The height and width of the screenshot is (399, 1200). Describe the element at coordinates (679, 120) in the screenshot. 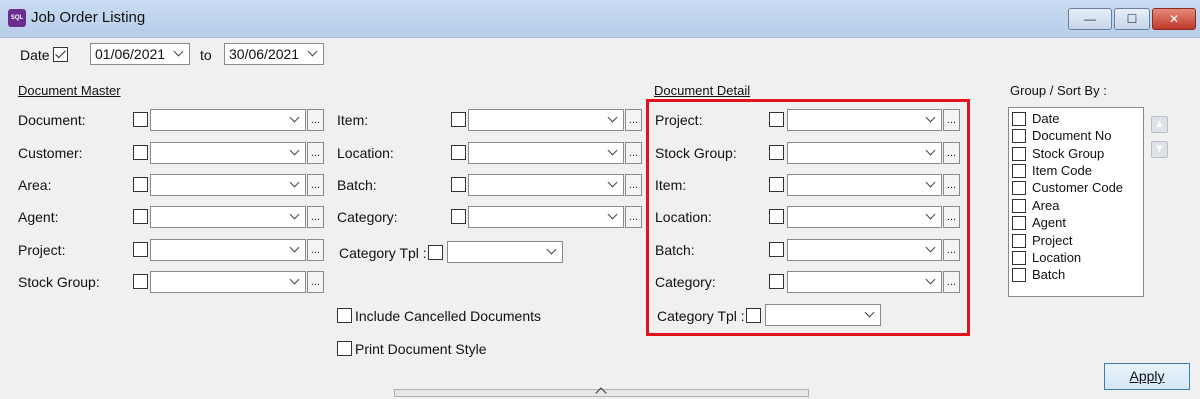

I see `field-label: Project:` at that location.